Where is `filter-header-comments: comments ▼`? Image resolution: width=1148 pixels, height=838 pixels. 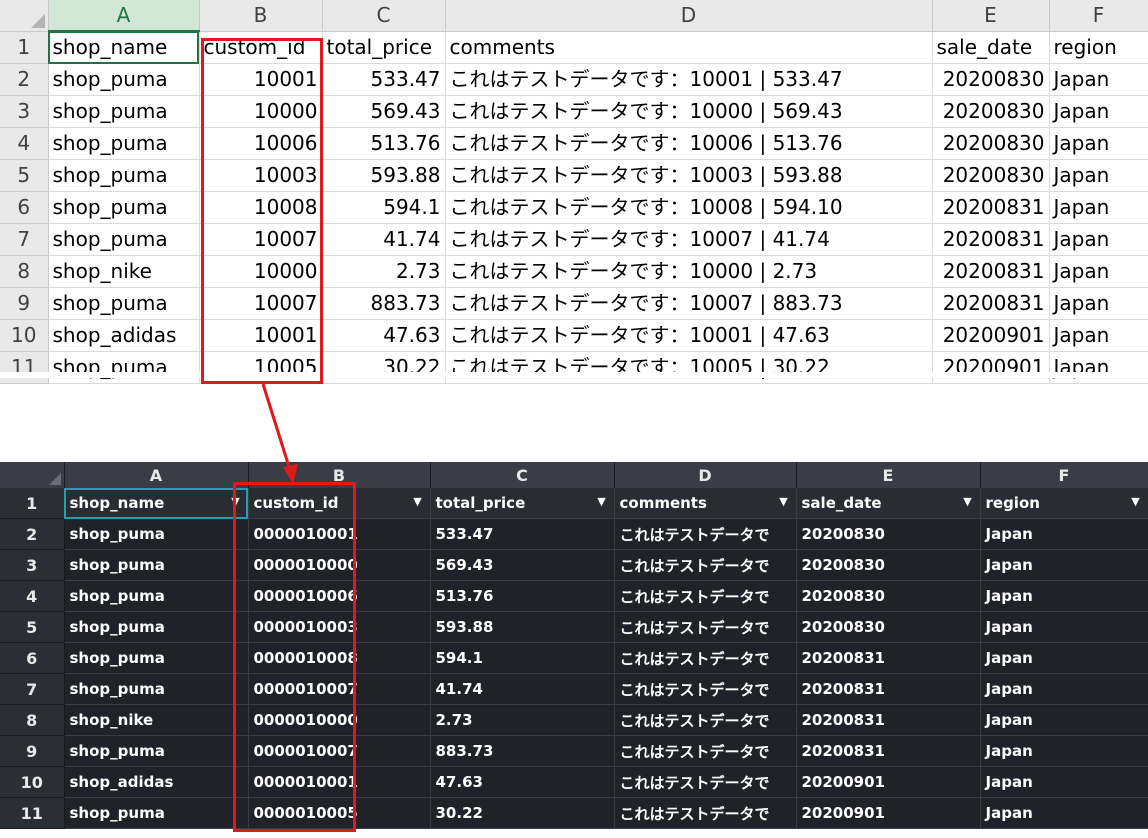 filter-header-comments: comments ▼ is located at coordinates (705, 503).